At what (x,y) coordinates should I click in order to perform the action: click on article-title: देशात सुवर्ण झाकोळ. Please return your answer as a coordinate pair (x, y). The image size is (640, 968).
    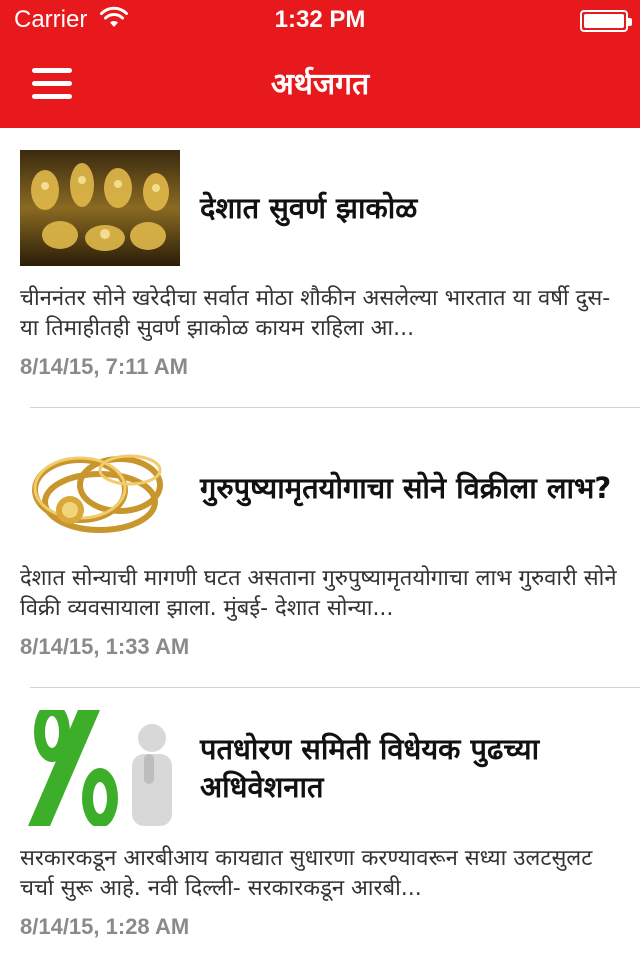
    Looking at the image, I should click on (418, 208).